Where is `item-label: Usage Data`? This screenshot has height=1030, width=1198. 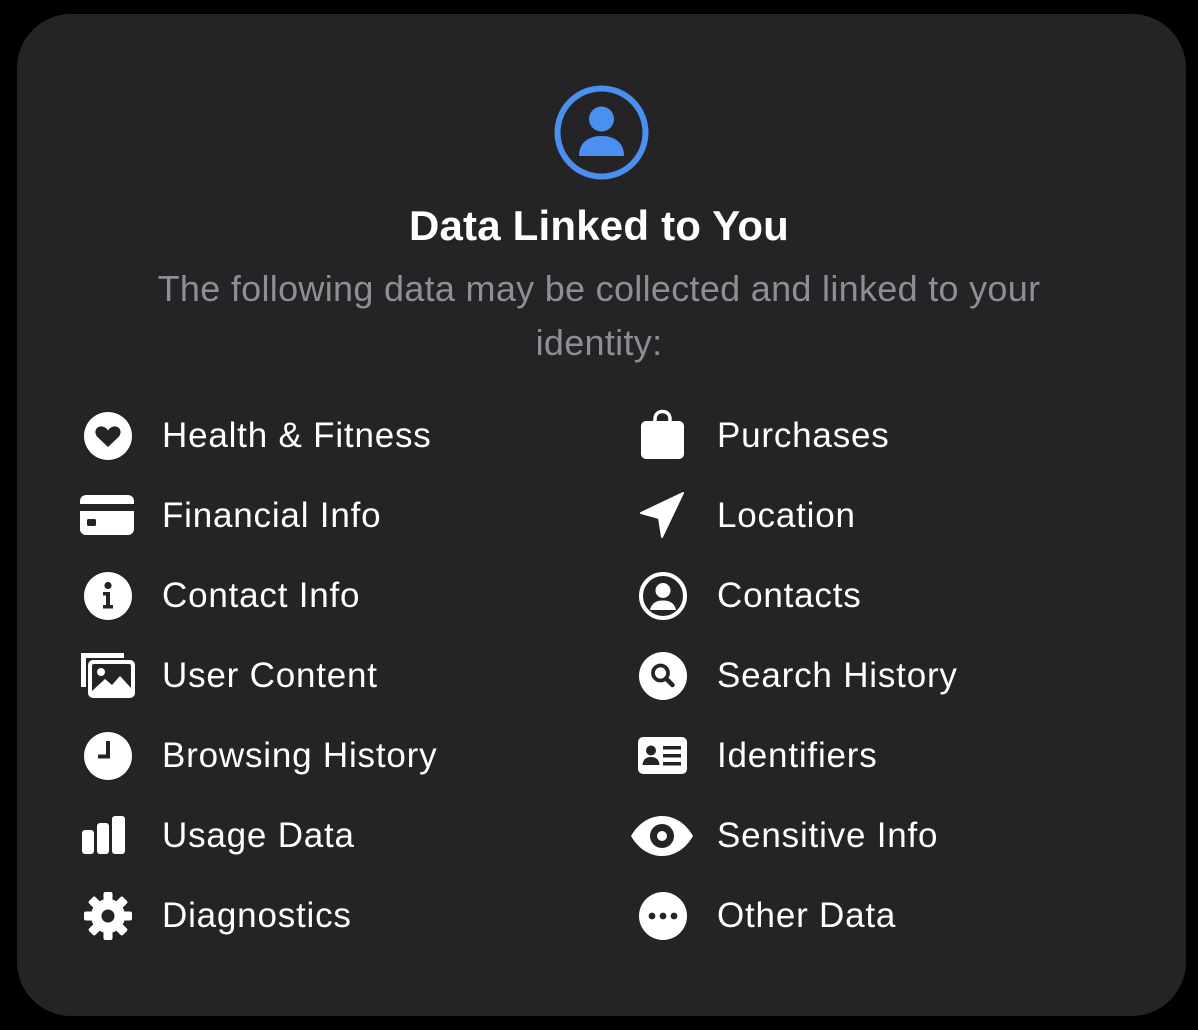
item-label: Usage Data is located at coordinates (258, 835).